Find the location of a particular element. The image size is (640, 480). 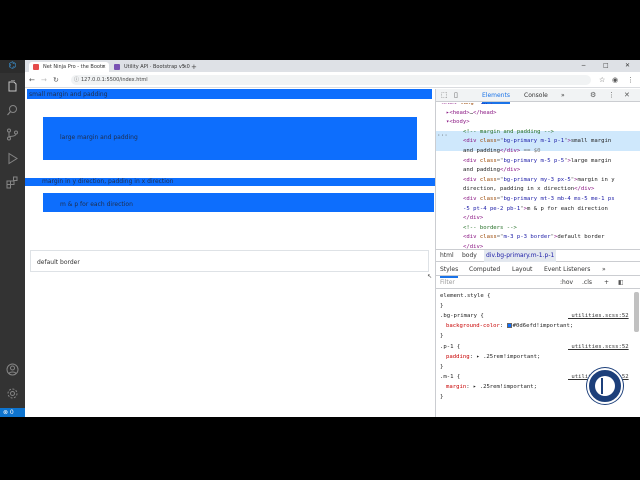

minimize-button: − is located at coordinates (583, 66).